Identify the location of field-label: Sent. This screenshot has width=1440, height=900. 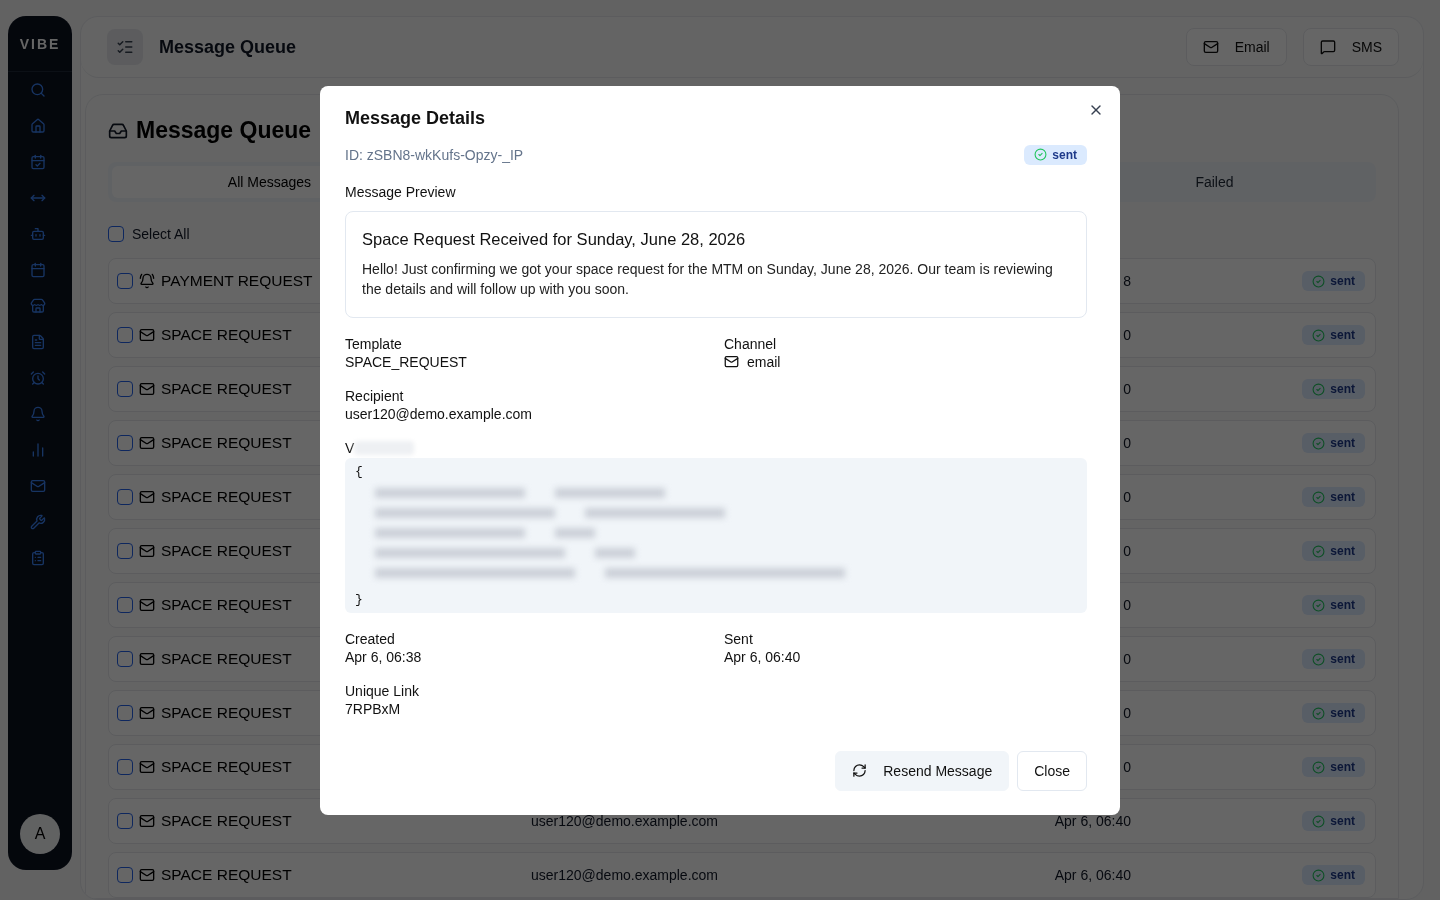
(739, 638).